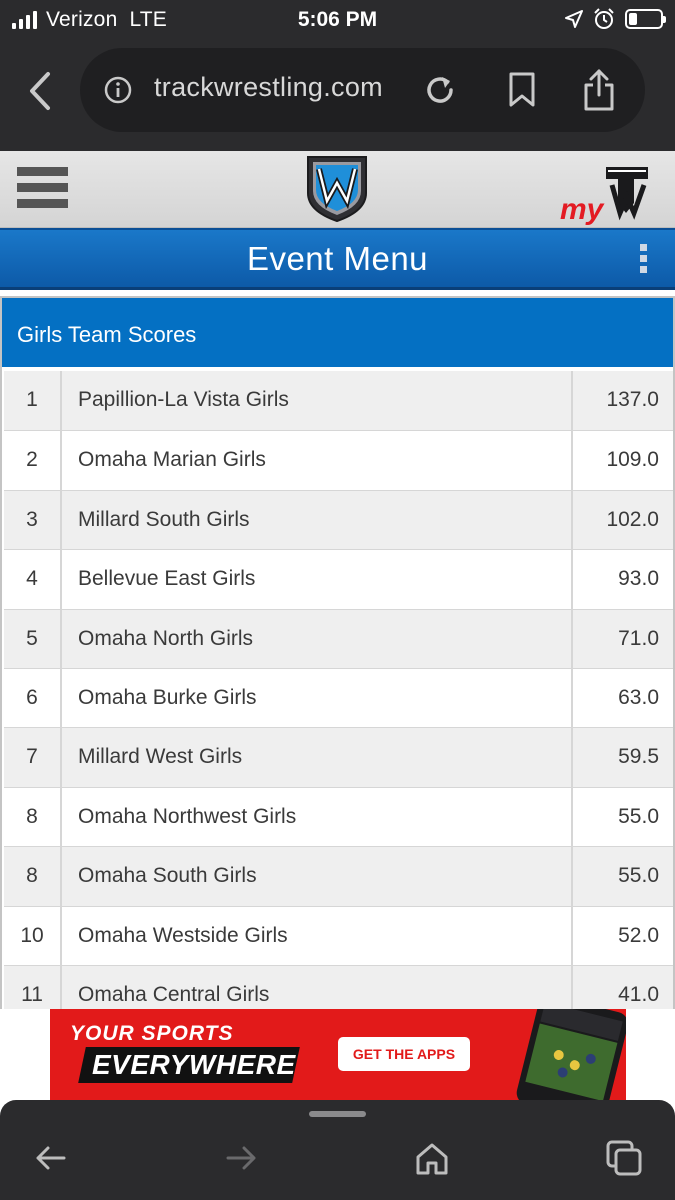  Describe the element at coordinates (432, 1158) in the screenshot. I see `home-icon` at that location.